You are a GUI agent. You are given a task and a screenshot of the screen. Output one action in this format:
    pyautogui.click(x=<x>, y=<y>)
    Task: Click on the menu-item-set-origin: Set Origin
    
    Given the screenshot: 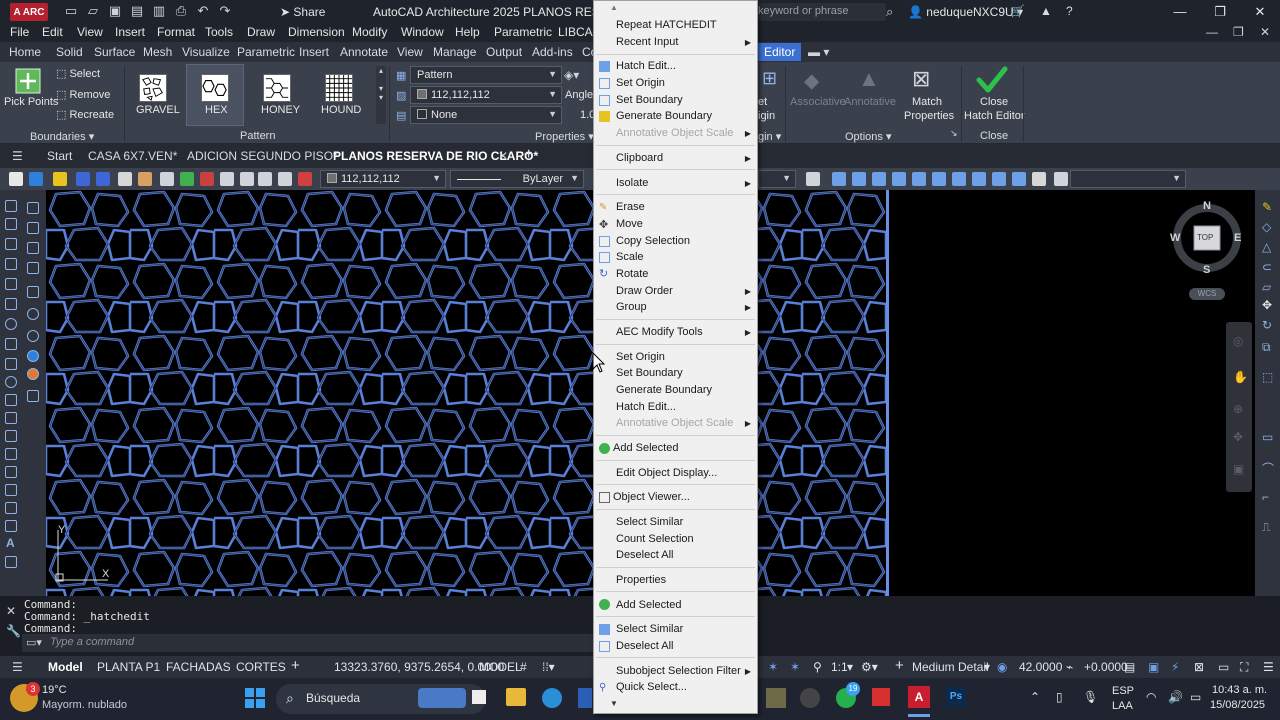 What is the action you would take?
    pyautogui.click(x=640, y=83)
    